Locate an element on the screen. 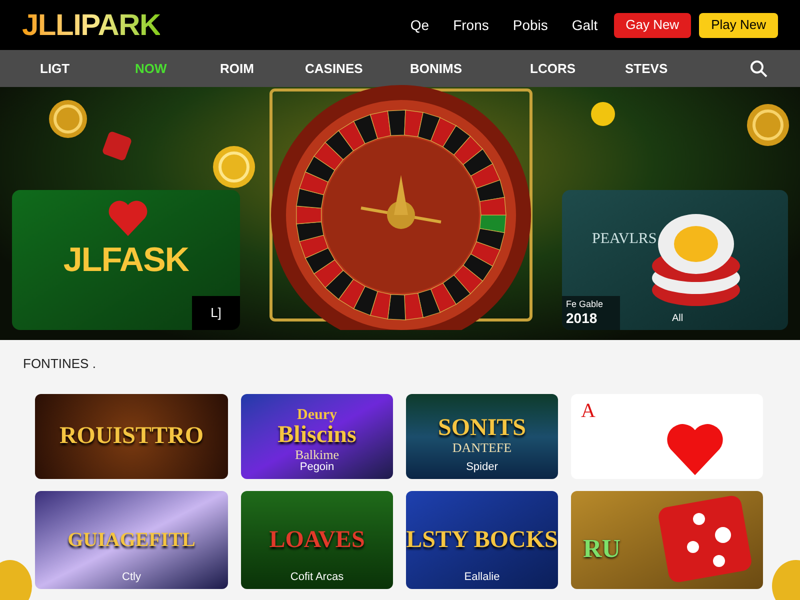 Image resolution: width=800 pixels, height=600 pixels. game-title: GUIAGEFITL is located at coordinates (132, 540).